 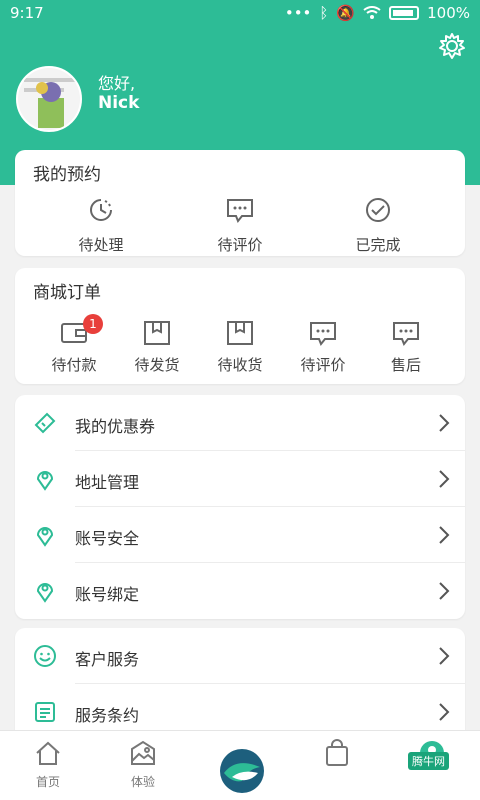 What do you see at coordinates (240, 479) in the screenshot?
I see `menu-item-address: 地址管理` at bounding box center [240, 479].